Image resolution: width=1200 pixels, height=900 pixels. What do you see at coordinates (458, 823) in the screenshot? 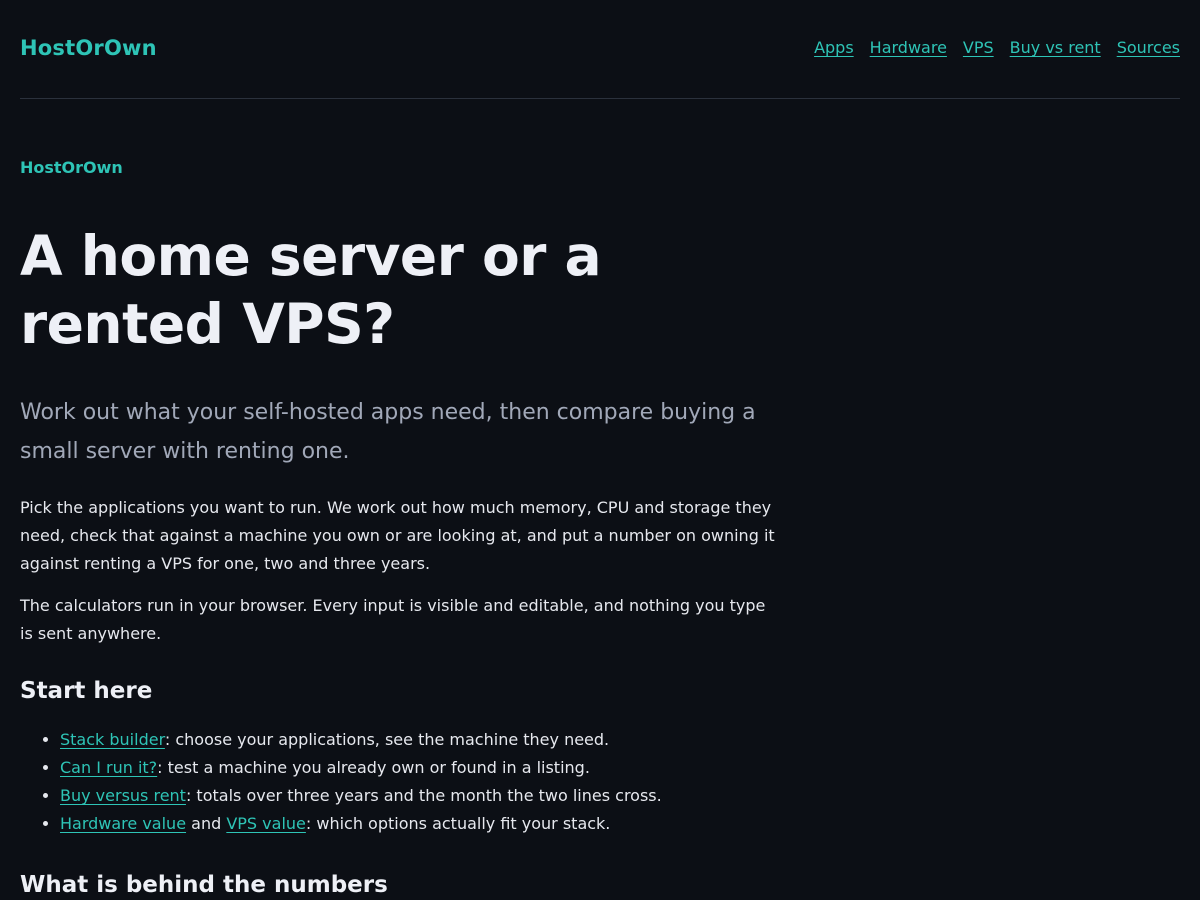
I see `list-item-text: : which options actually fit your stack.` at bounding box center [458, 823].